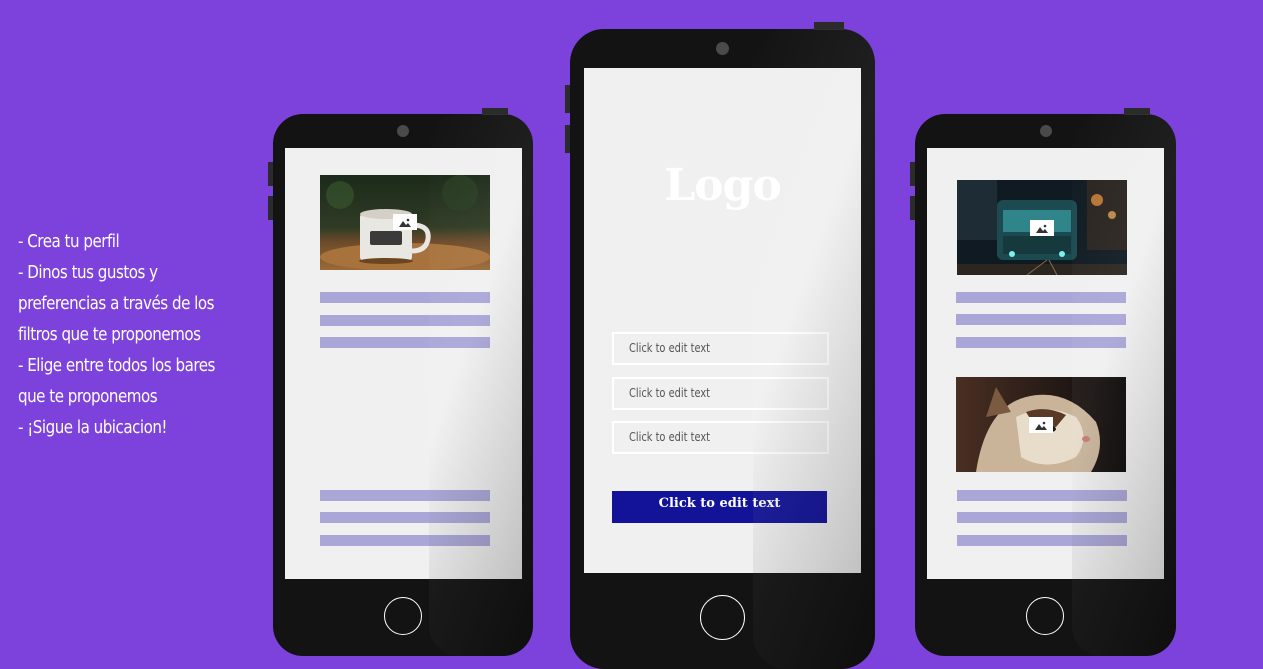 Image resolution: width=1263 pixels, height=669 pixels. I want to click on feature-item: - Crea tu perfil, so click(69, 241).